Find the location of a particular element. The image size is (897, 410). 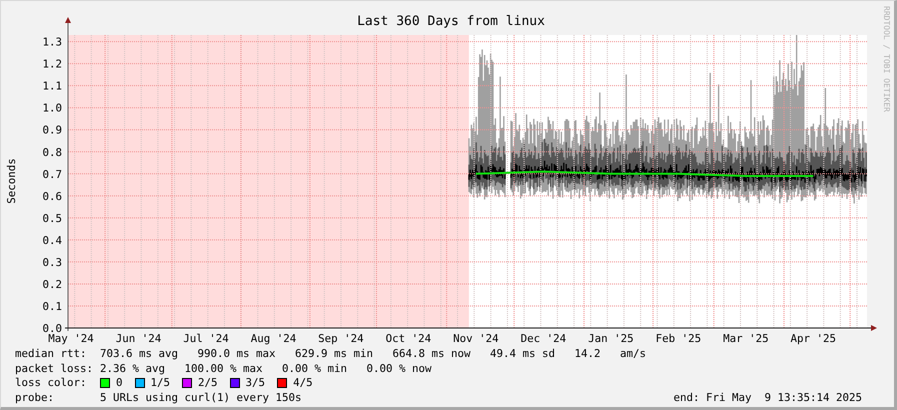

legend-label: probe: is located at coordinates (35, 397).